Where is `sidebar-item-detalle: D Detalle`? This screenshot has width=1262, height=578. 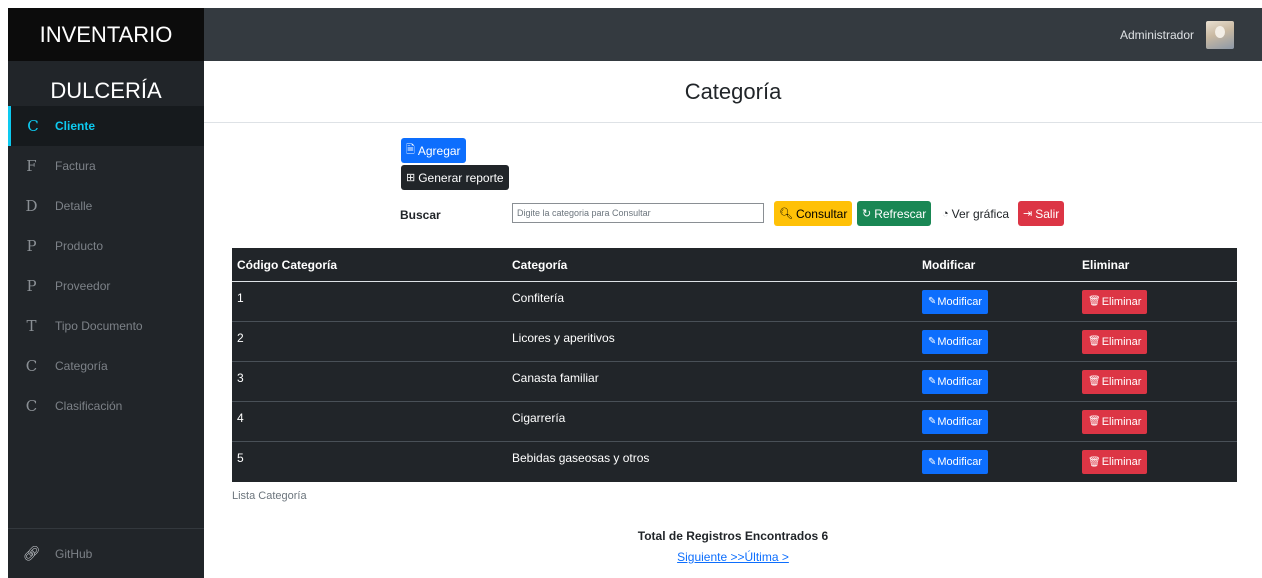
sidebar-item-detalle: D Detalle is located at coordinates (106, 206).